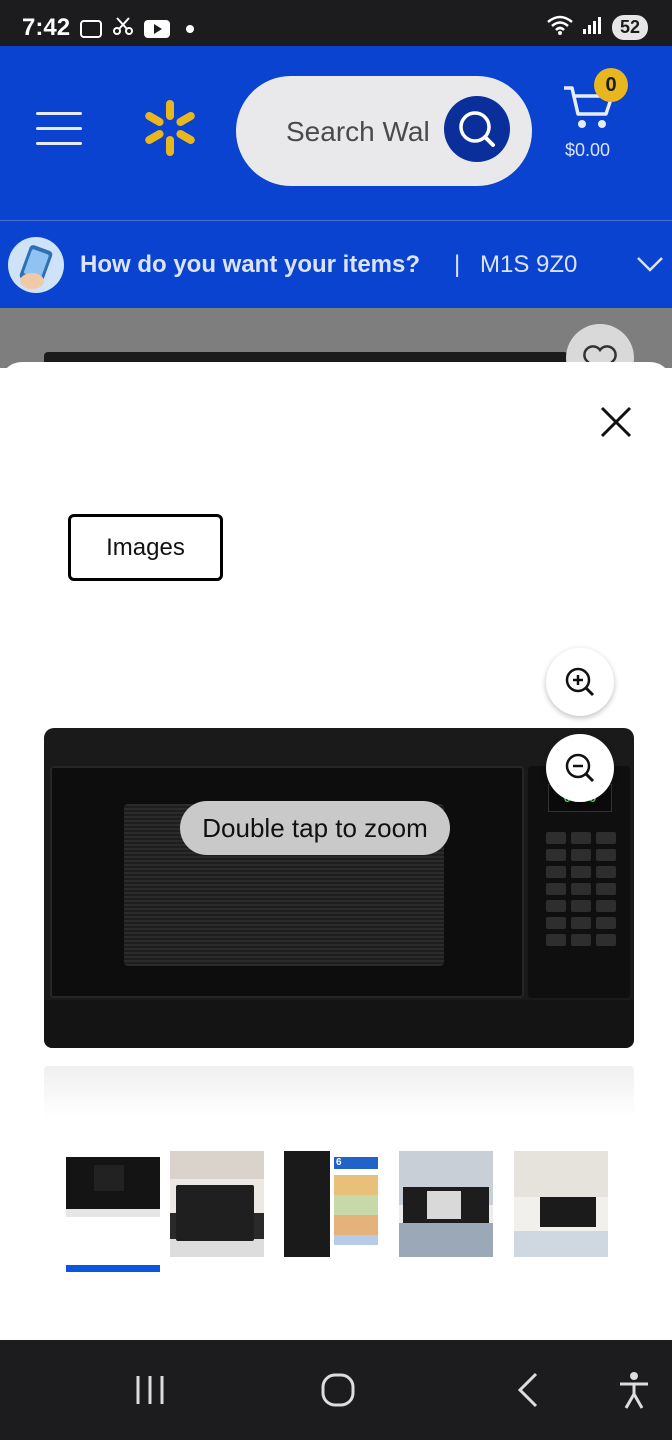 The width and height of the screenshot is (672, 1440). I want to click on screenshot-icon, so click(91, 28).